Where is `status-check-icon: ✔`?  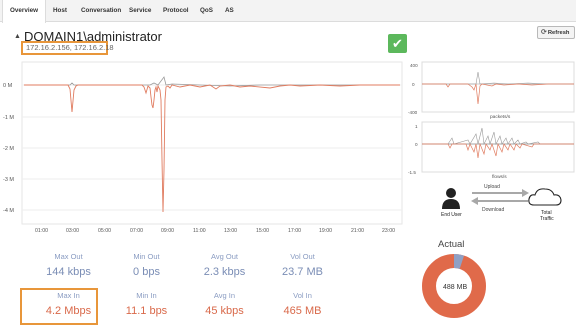 status-check-icon: ✔ is located at coordinates (397, 43).